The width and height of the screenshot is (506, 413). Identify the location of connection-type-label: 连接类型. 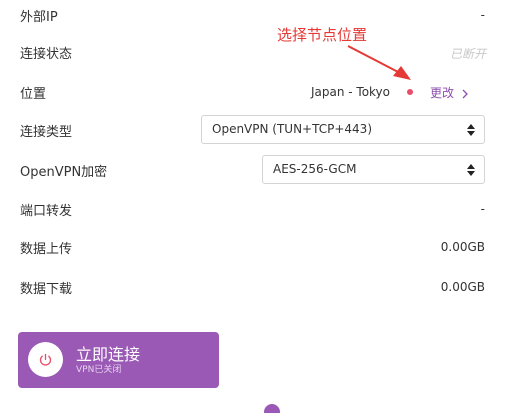
(46, 132).